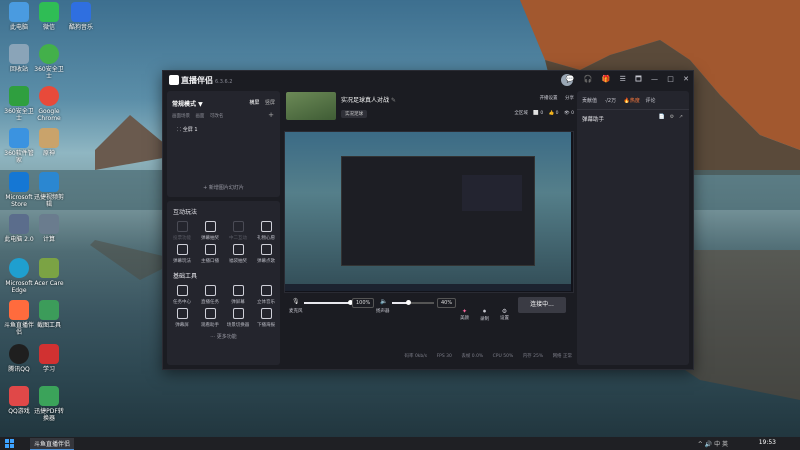  I want to click on stream-title: 实况足球真人对战 ✎, so click(368, 99).